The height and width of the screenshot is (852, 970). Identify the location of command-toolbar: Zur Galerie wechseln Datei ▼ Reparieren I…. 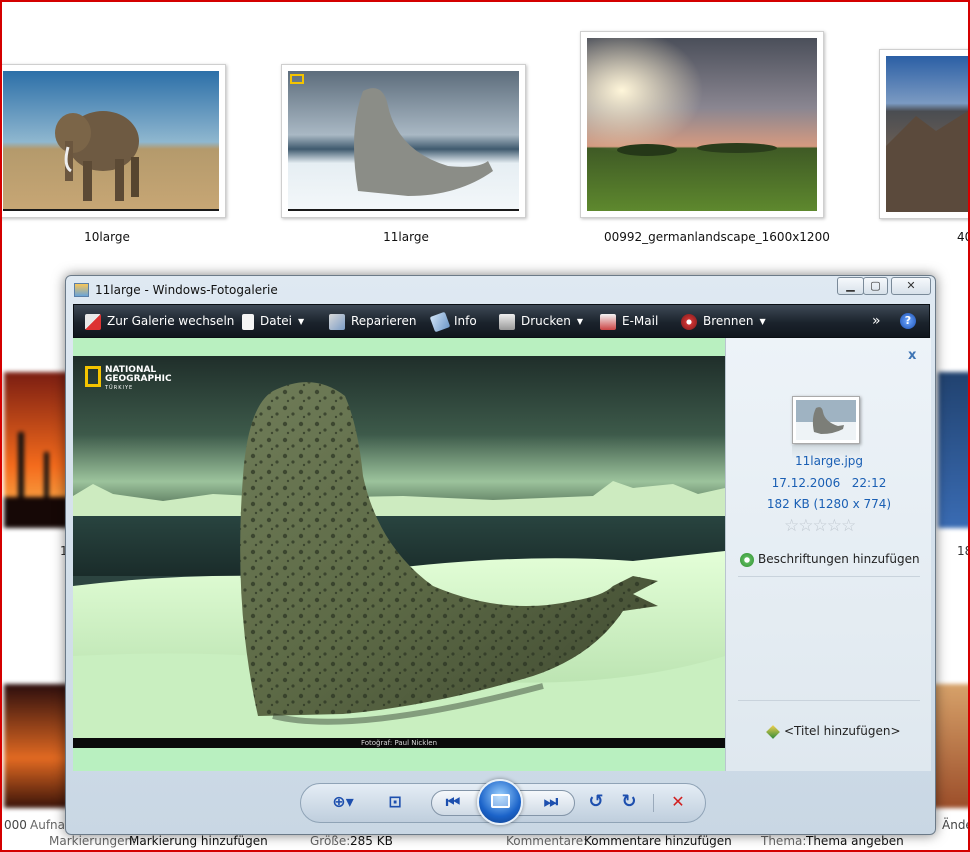
(501, 321).